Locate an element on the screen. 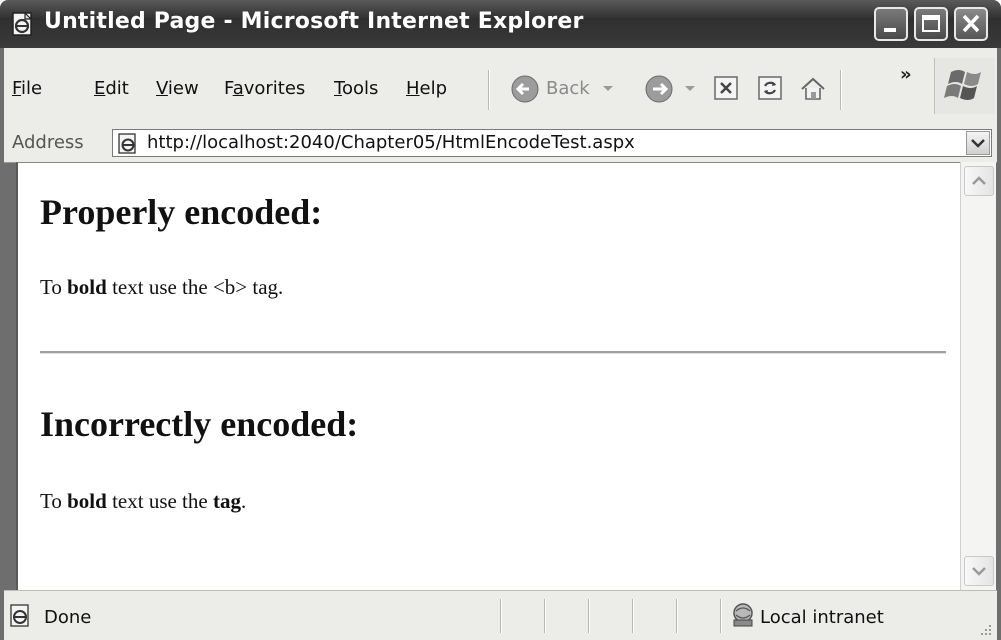  maximize-button is located at coordinates (931, 24).